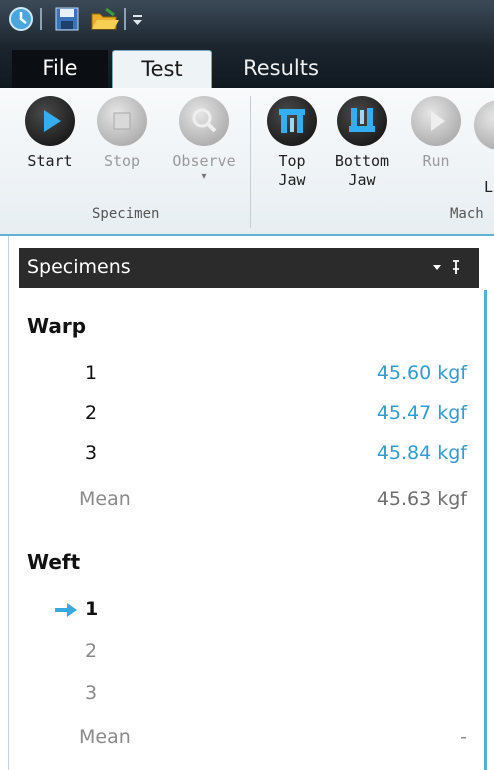  What do you see at coordinates (246, 454) in the screenshot?
I see `table-row: 3 45.84 kgf` at bounding box center [246, 454].